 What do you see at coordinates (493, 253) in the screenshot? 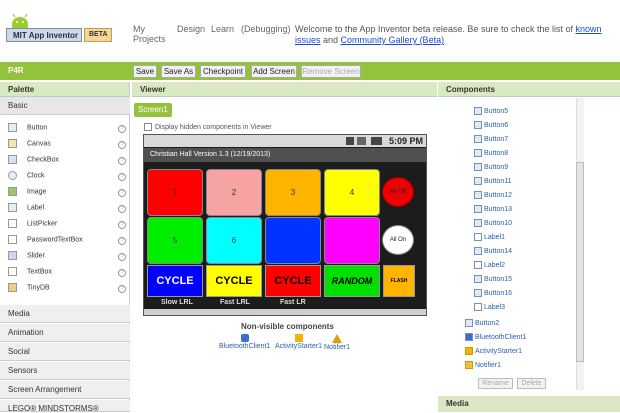
I see `tree-item-button14: Button14` at bounding box center [493, 253].